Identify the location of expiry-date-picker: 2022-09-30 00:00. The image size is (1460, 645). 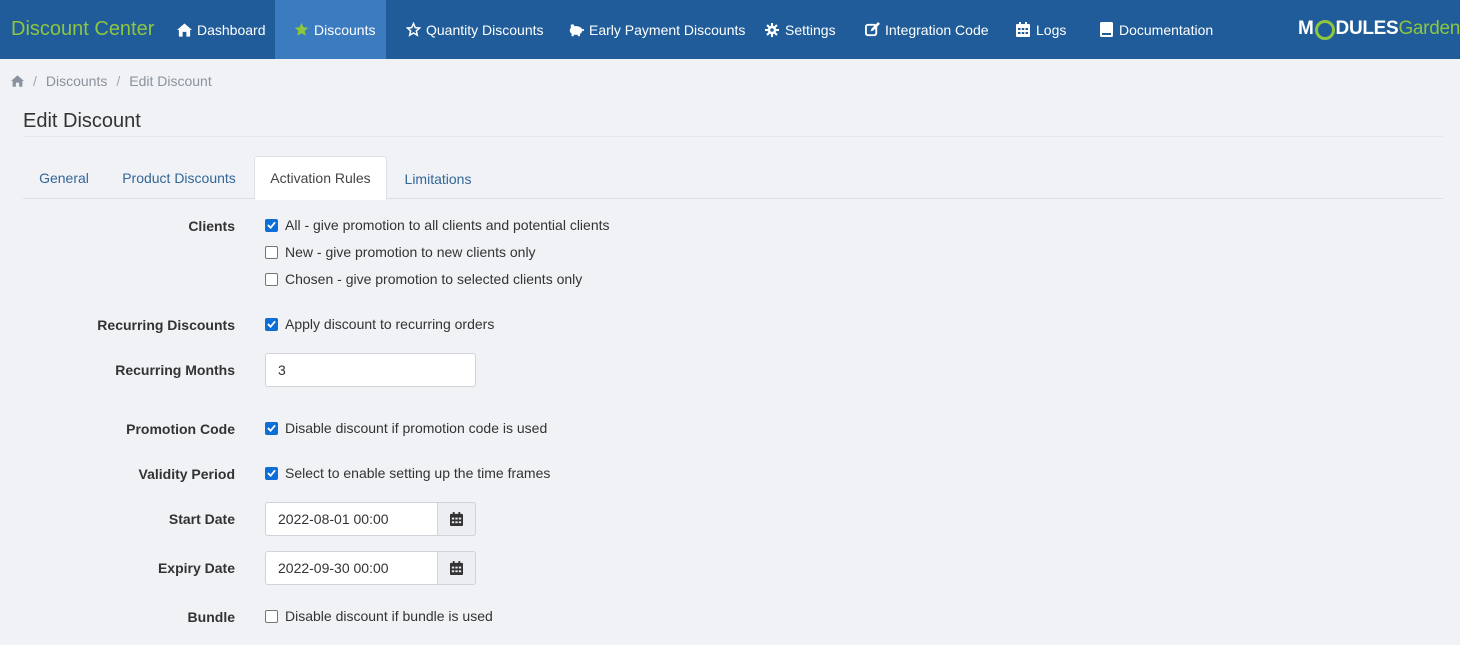
(370, 568).